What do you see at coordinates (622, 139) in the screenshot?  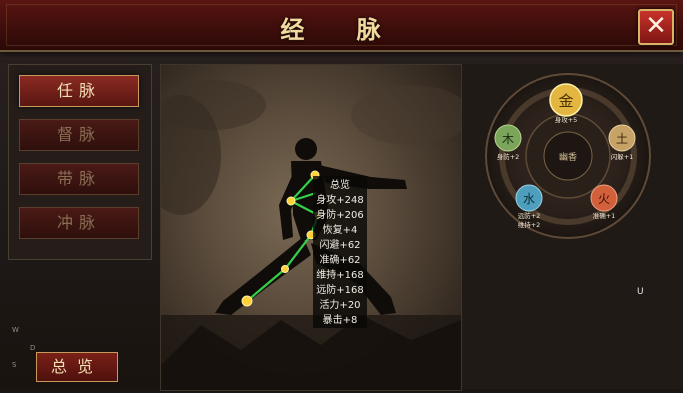 I see `element-earth-glyph: 土` at bounding box center [622, 139].